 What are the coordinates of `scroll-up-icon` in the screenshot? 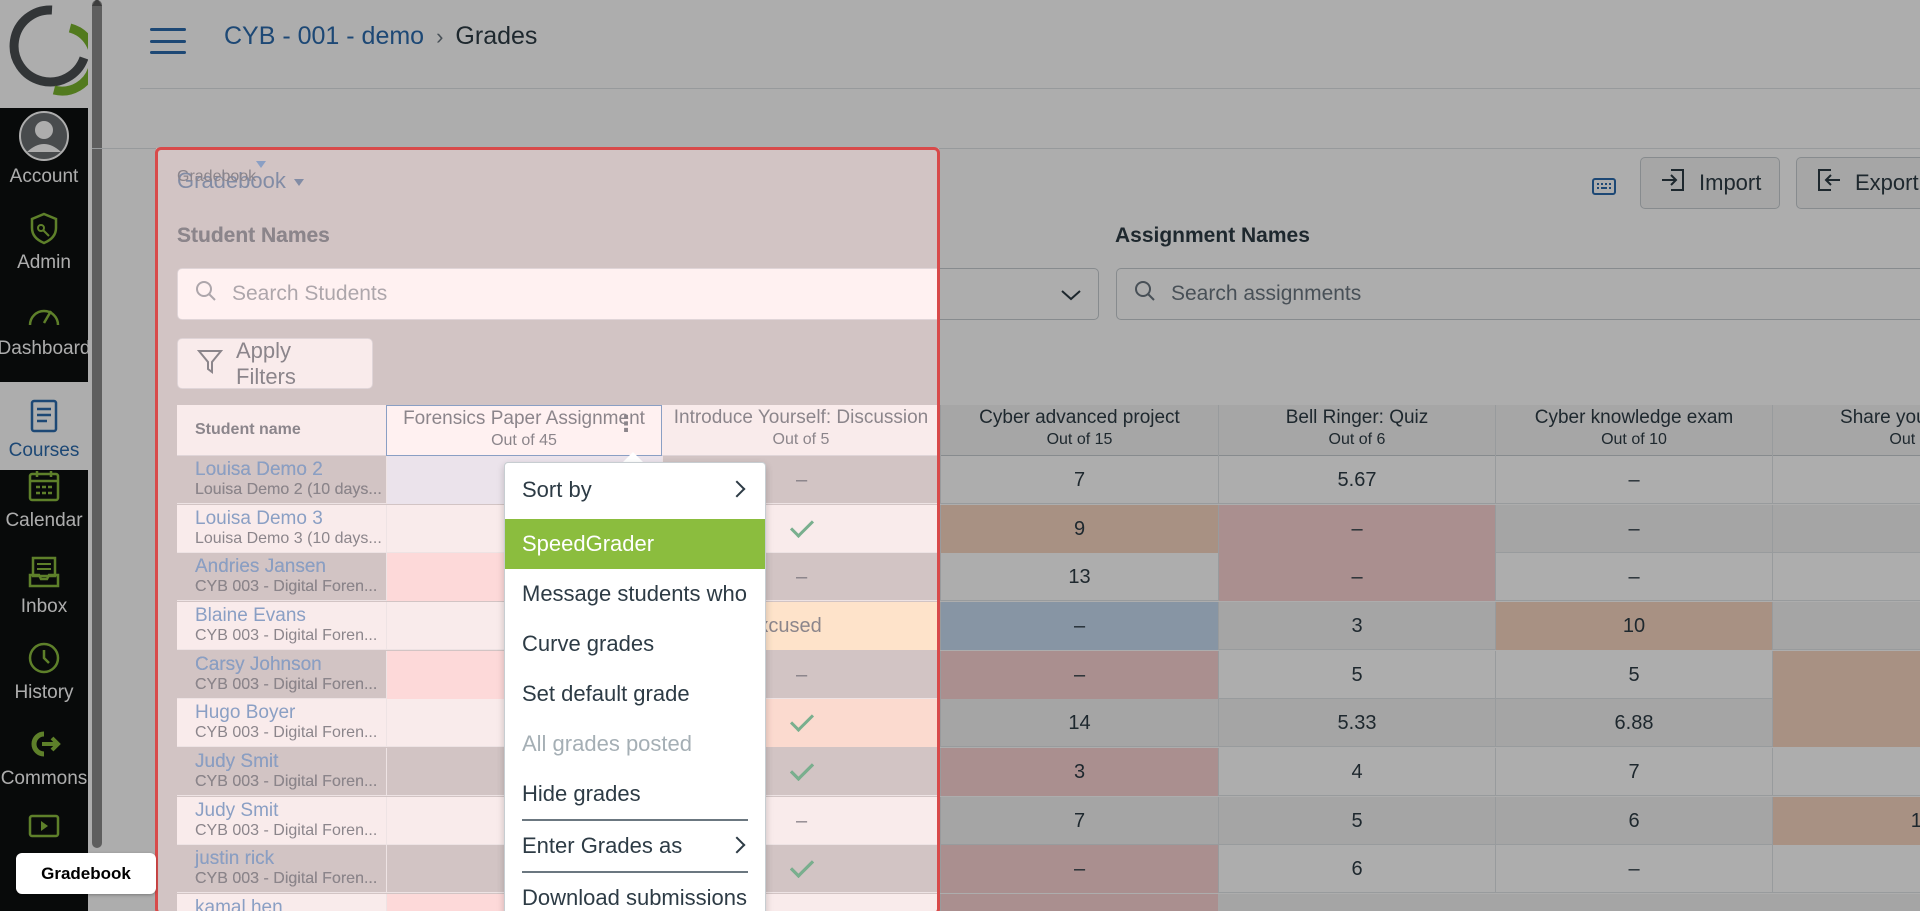 It's located at (97, 3).